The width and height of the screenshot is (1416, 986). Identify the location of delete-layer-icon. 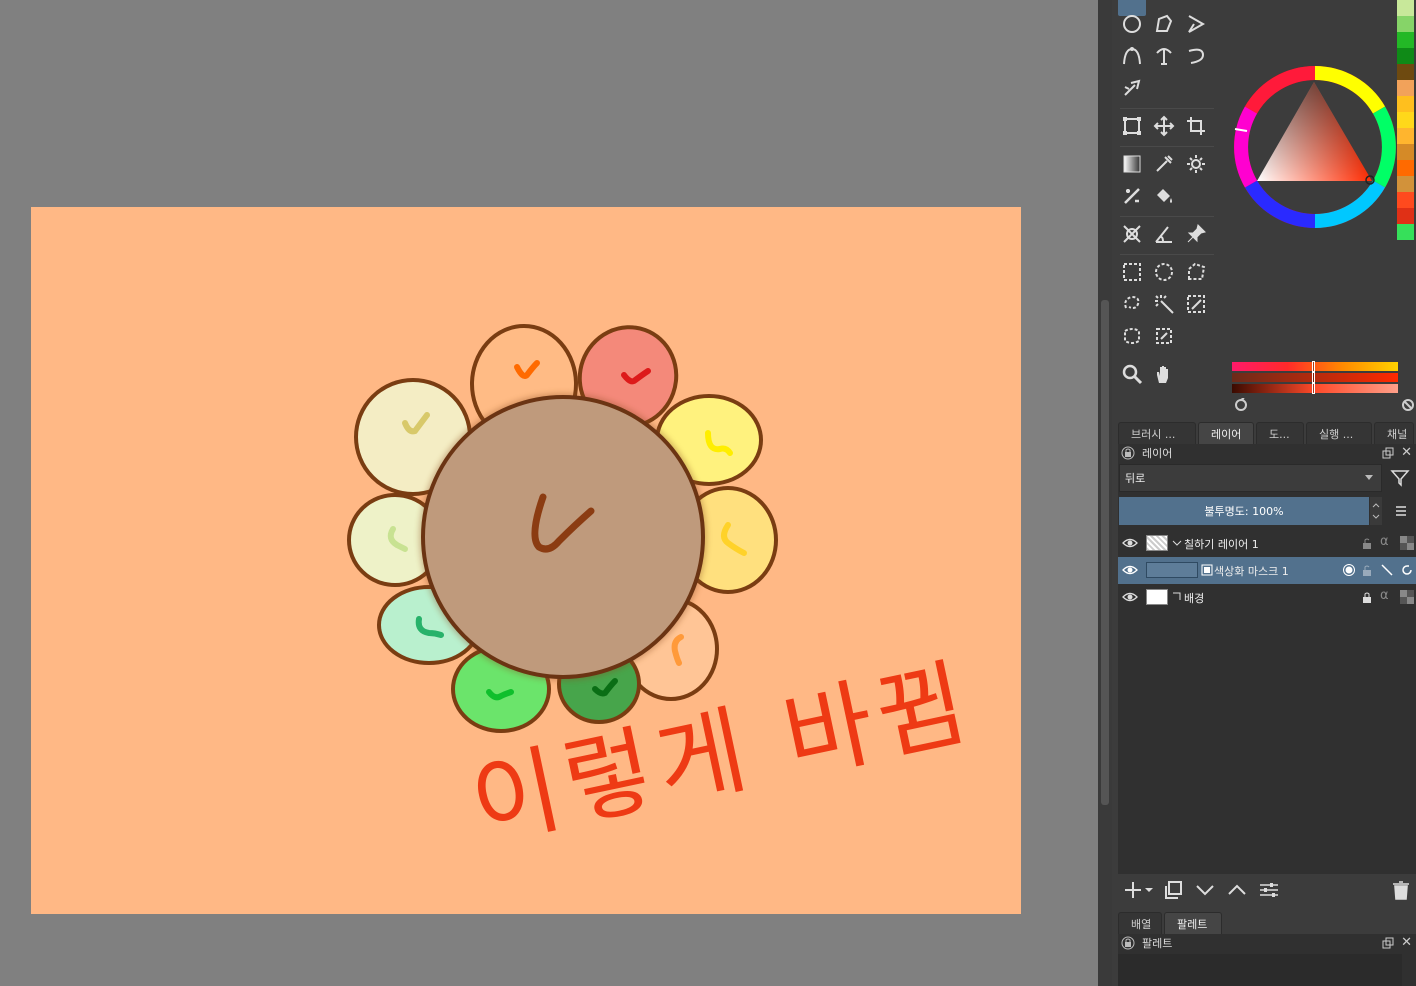
(1401, 890).